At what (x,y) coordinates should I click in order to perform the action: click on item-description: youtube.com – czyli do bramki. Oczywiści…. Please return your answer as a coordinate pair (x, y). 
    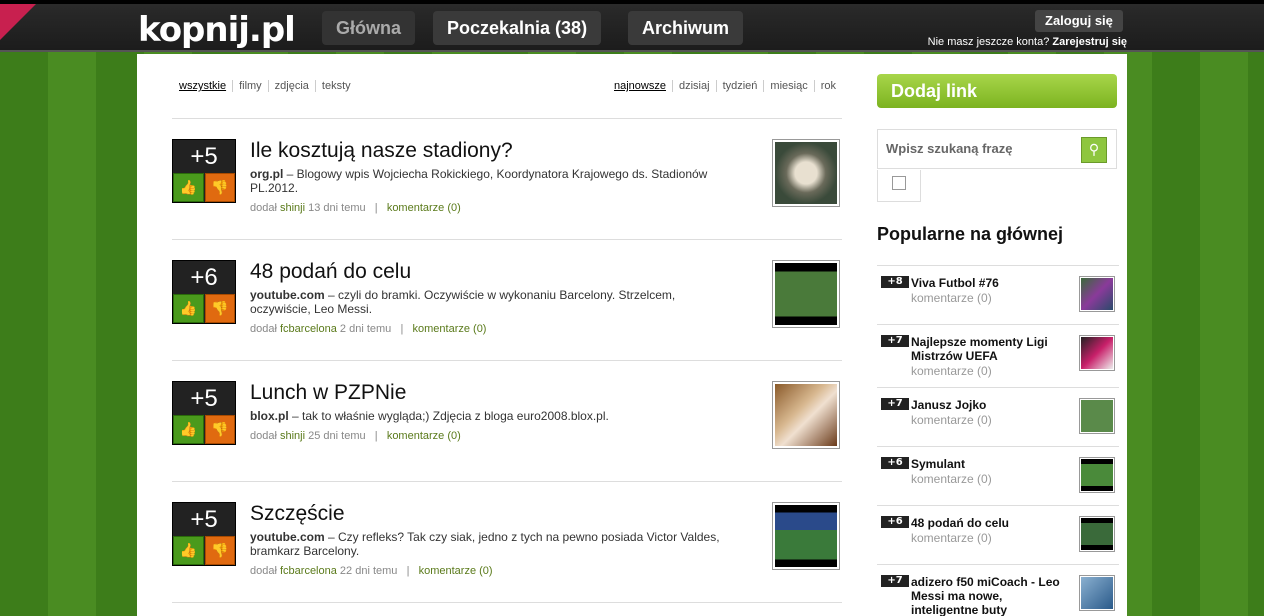
    Looking at the image, I should click on (490, 302).